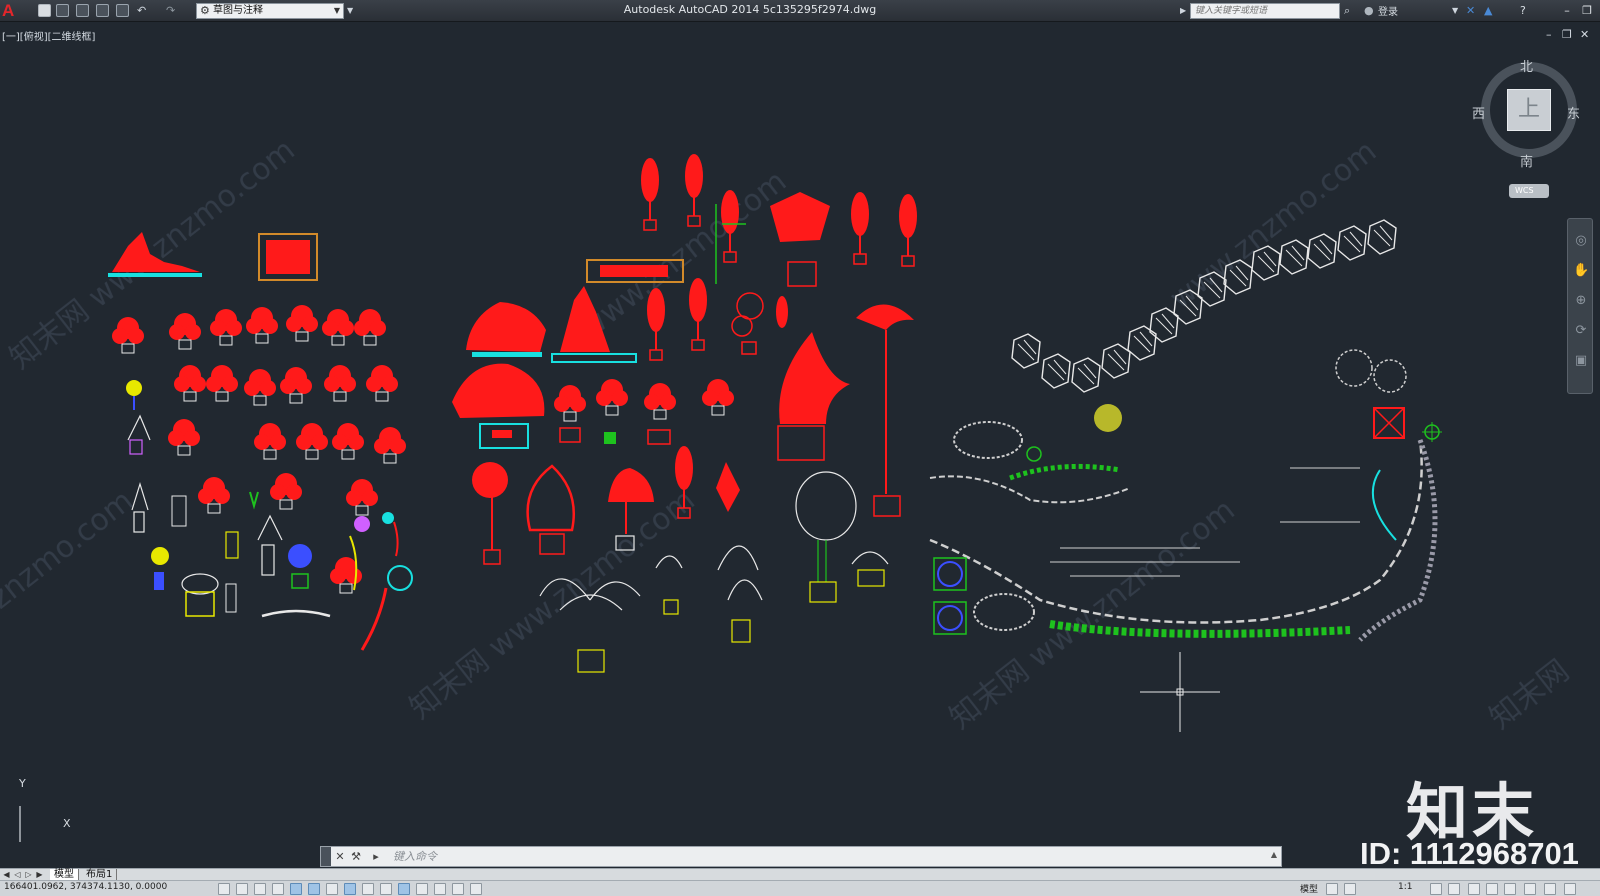 This screenshot has width=1600, height=896. Describe the element at coordinates (1584, 34) in the screenshot. I see `viewport-close-icon: ✕` at that location.